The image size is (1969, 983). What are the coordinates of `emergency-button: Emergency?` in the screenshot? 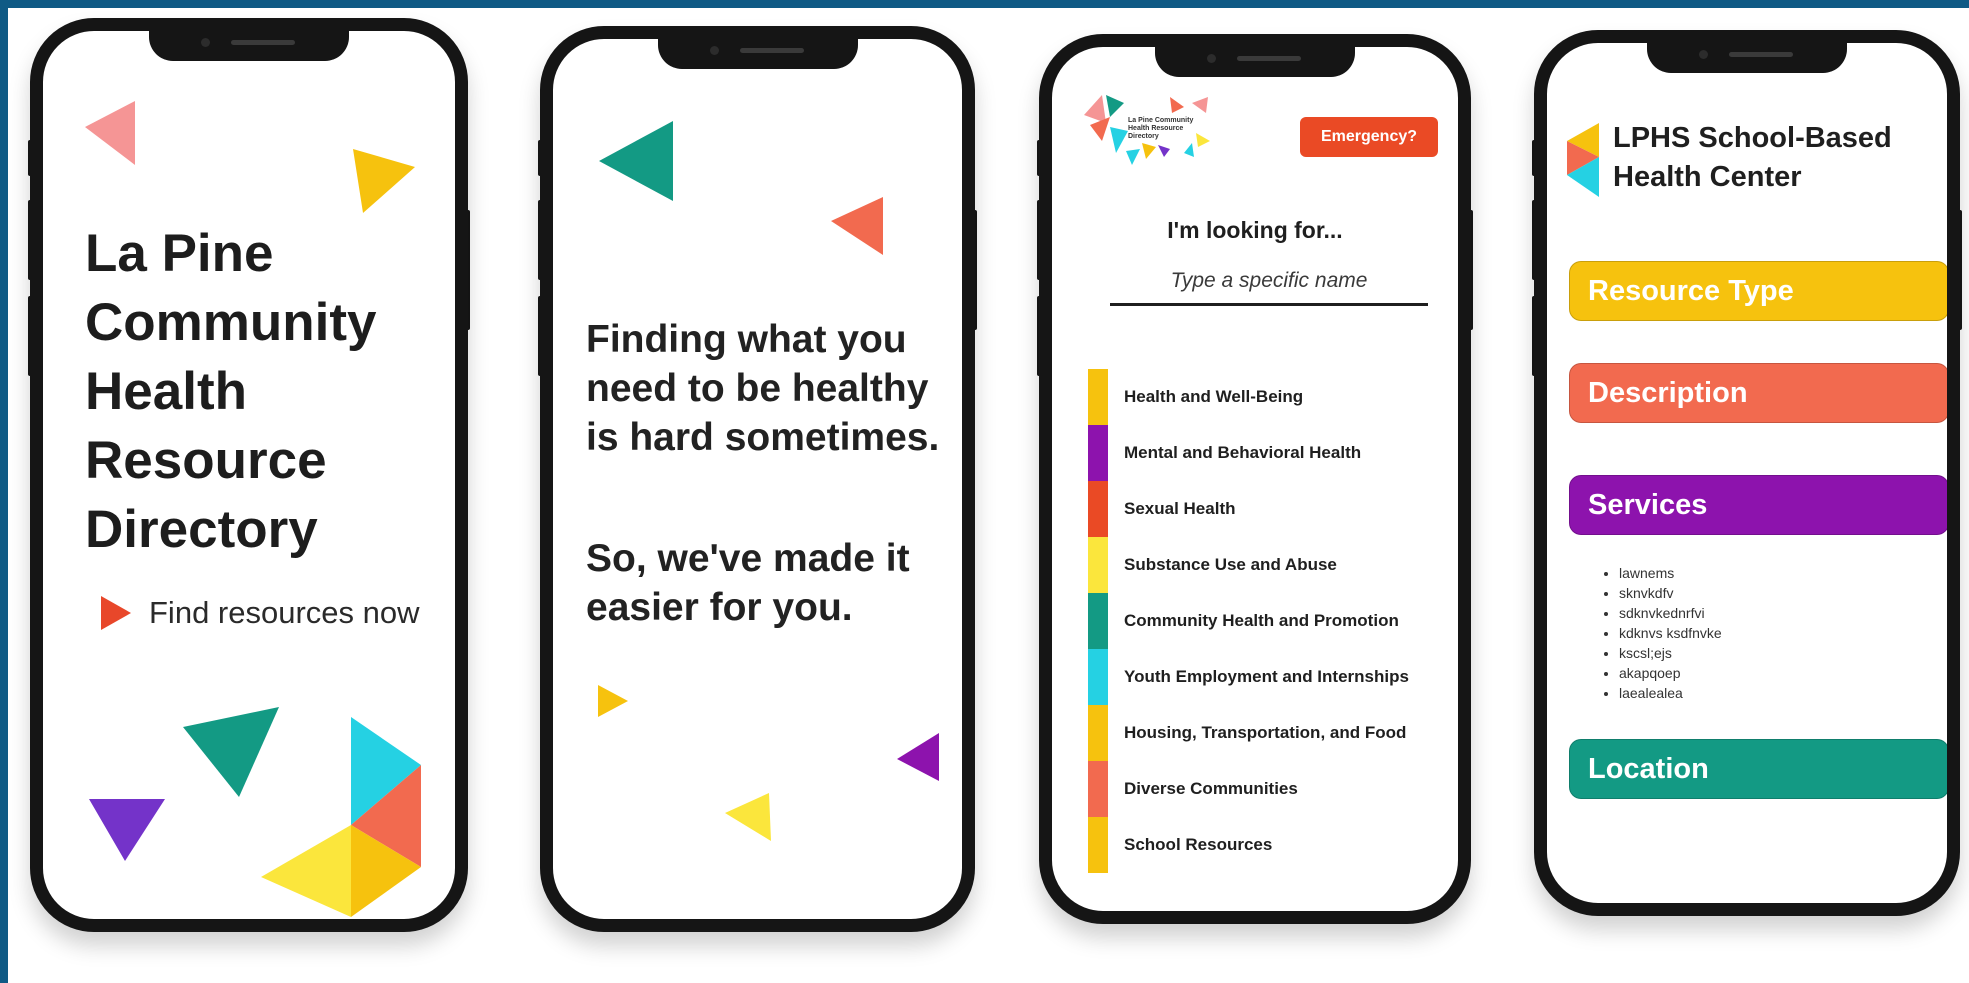 It's located at (1369, 137).